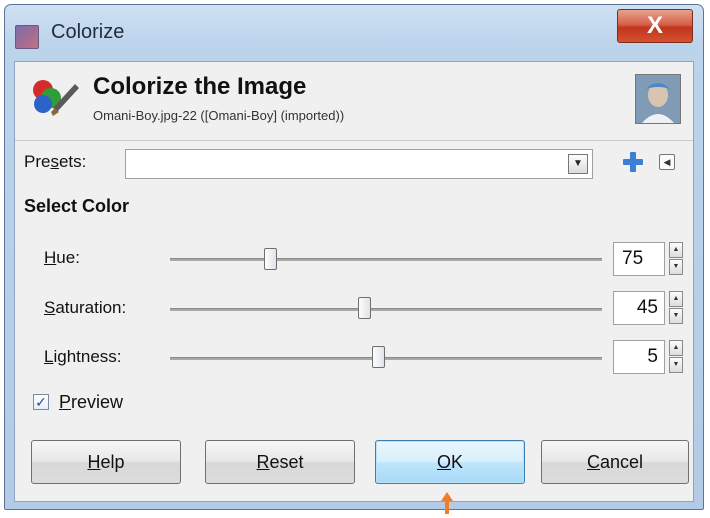  What do you see at coordinates (443, 462) in the screenshot?
I see `ok-button-mnemonic: O` at bounding box center [443, 462].